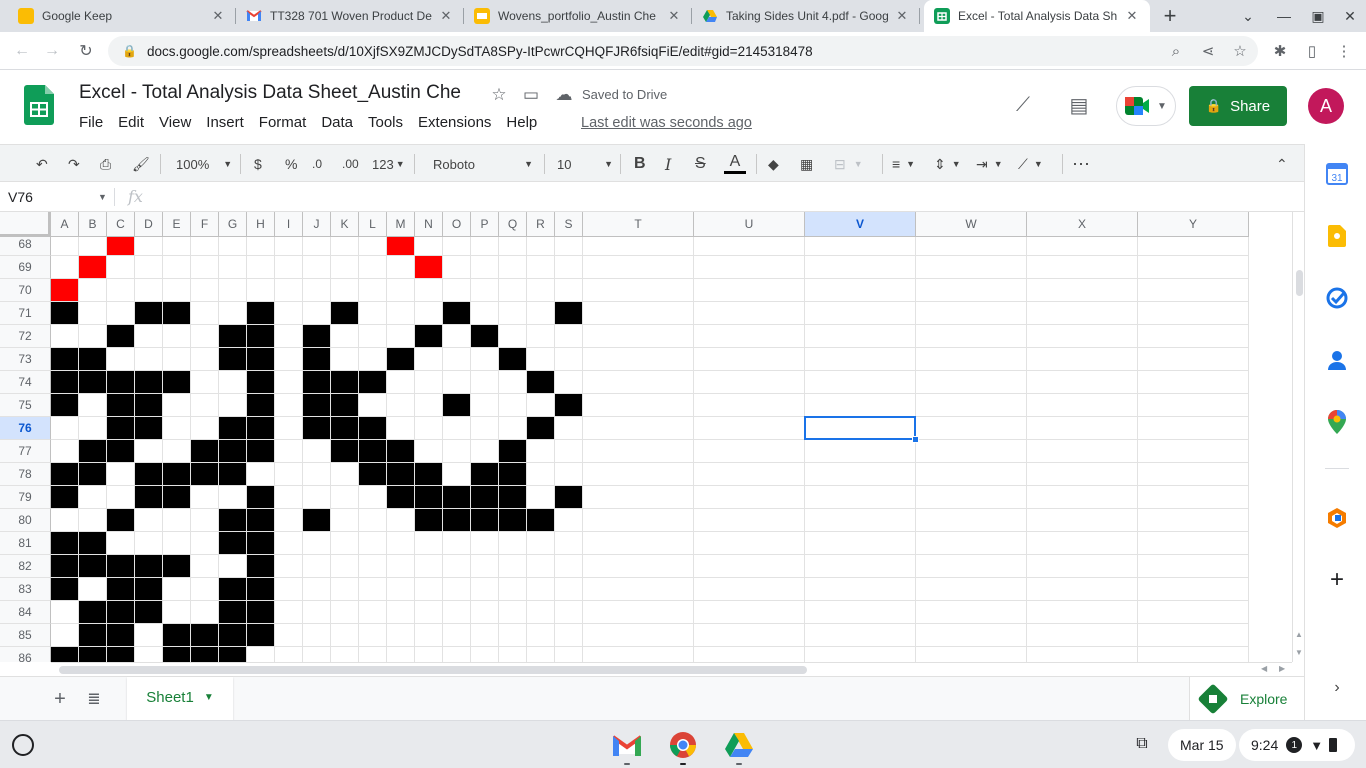 Image resolution: width=1366 pixels, height=768 pixels. Describe the element at coordinates (258, 164) in the screenshot. I see `currency-button: $` at that location.